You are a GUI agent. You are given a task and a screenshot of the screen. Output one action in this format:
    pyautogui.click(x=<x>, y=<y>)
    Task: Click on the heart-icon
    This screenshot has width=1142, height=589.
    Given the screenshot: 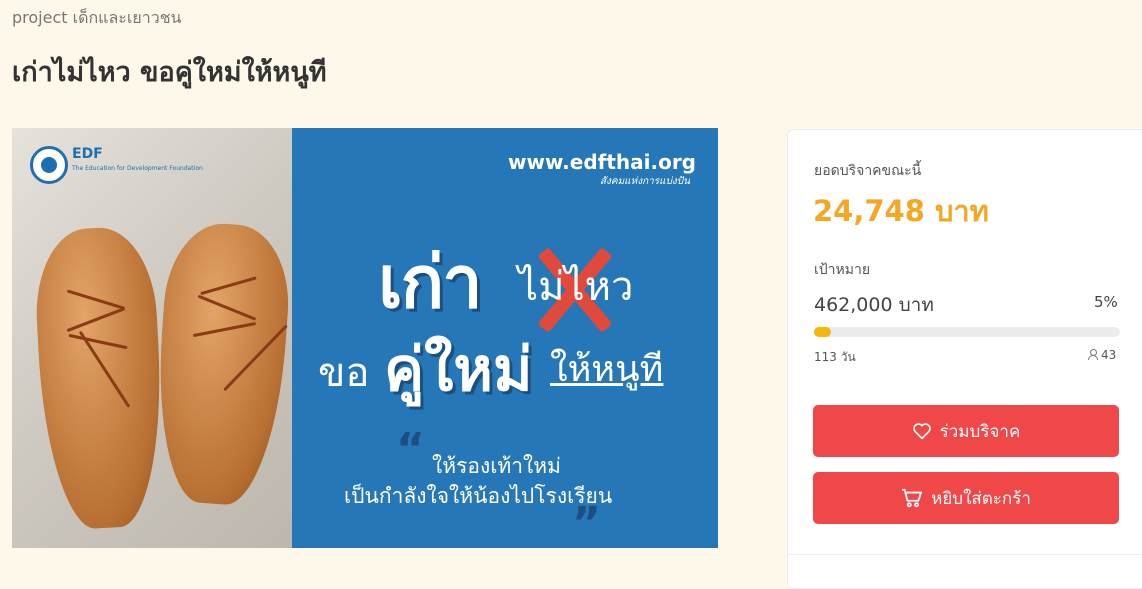 What is the action you would take?
    pyautogui.click(x=921, y=431)
    